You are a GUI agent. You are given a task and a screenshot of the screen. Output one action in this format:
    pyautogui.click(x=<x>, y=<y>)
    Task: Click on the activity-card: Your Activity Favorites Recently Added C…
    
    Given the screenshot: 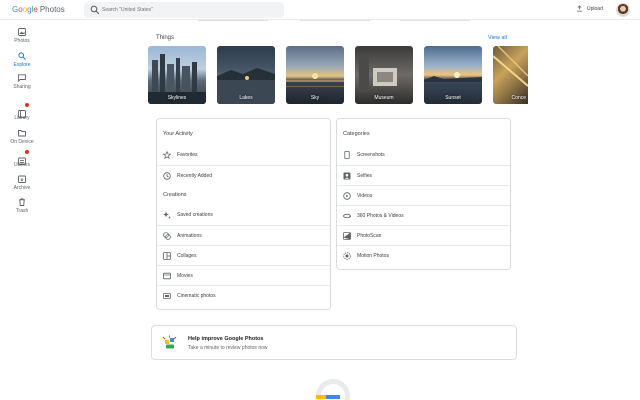 What is the action you would take?
    pyautogui.click(x=243, y=214)
    